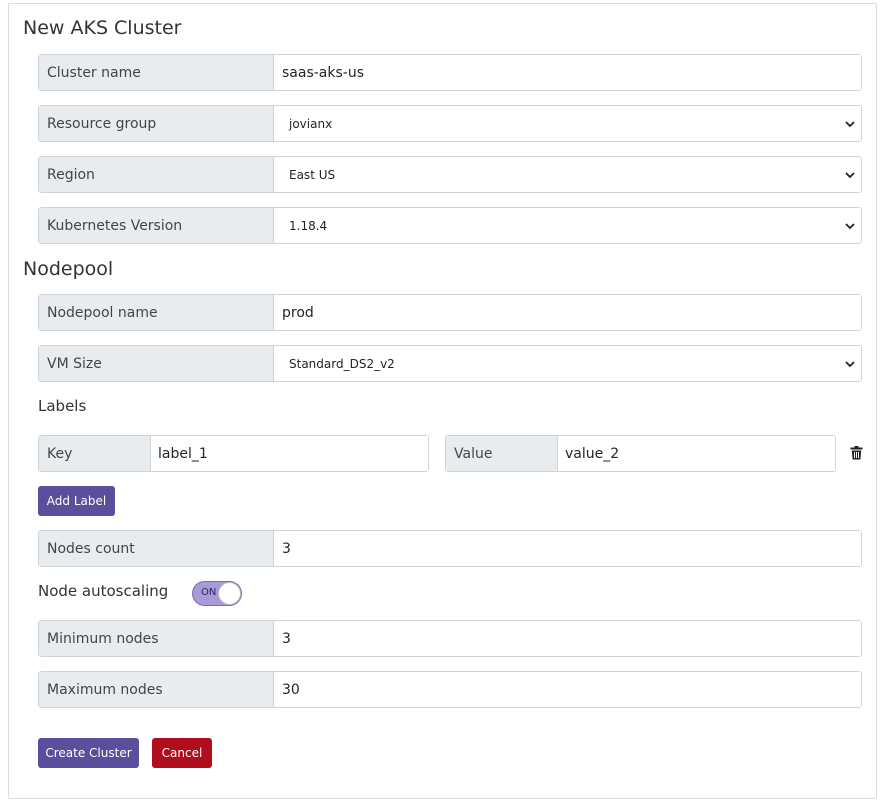 Image resolution: width=885 pixels, height=806 pixels. I want to click on min-nodes-input, so click(567, 638).